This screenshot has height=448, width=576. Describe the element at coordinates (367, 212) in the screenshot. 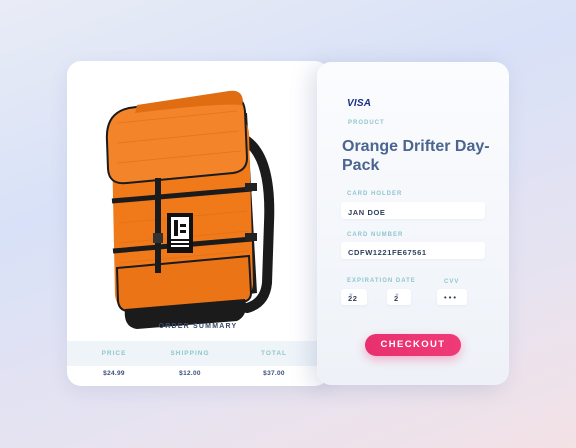

I see `card-holder-value: JAN DOE` at that location.